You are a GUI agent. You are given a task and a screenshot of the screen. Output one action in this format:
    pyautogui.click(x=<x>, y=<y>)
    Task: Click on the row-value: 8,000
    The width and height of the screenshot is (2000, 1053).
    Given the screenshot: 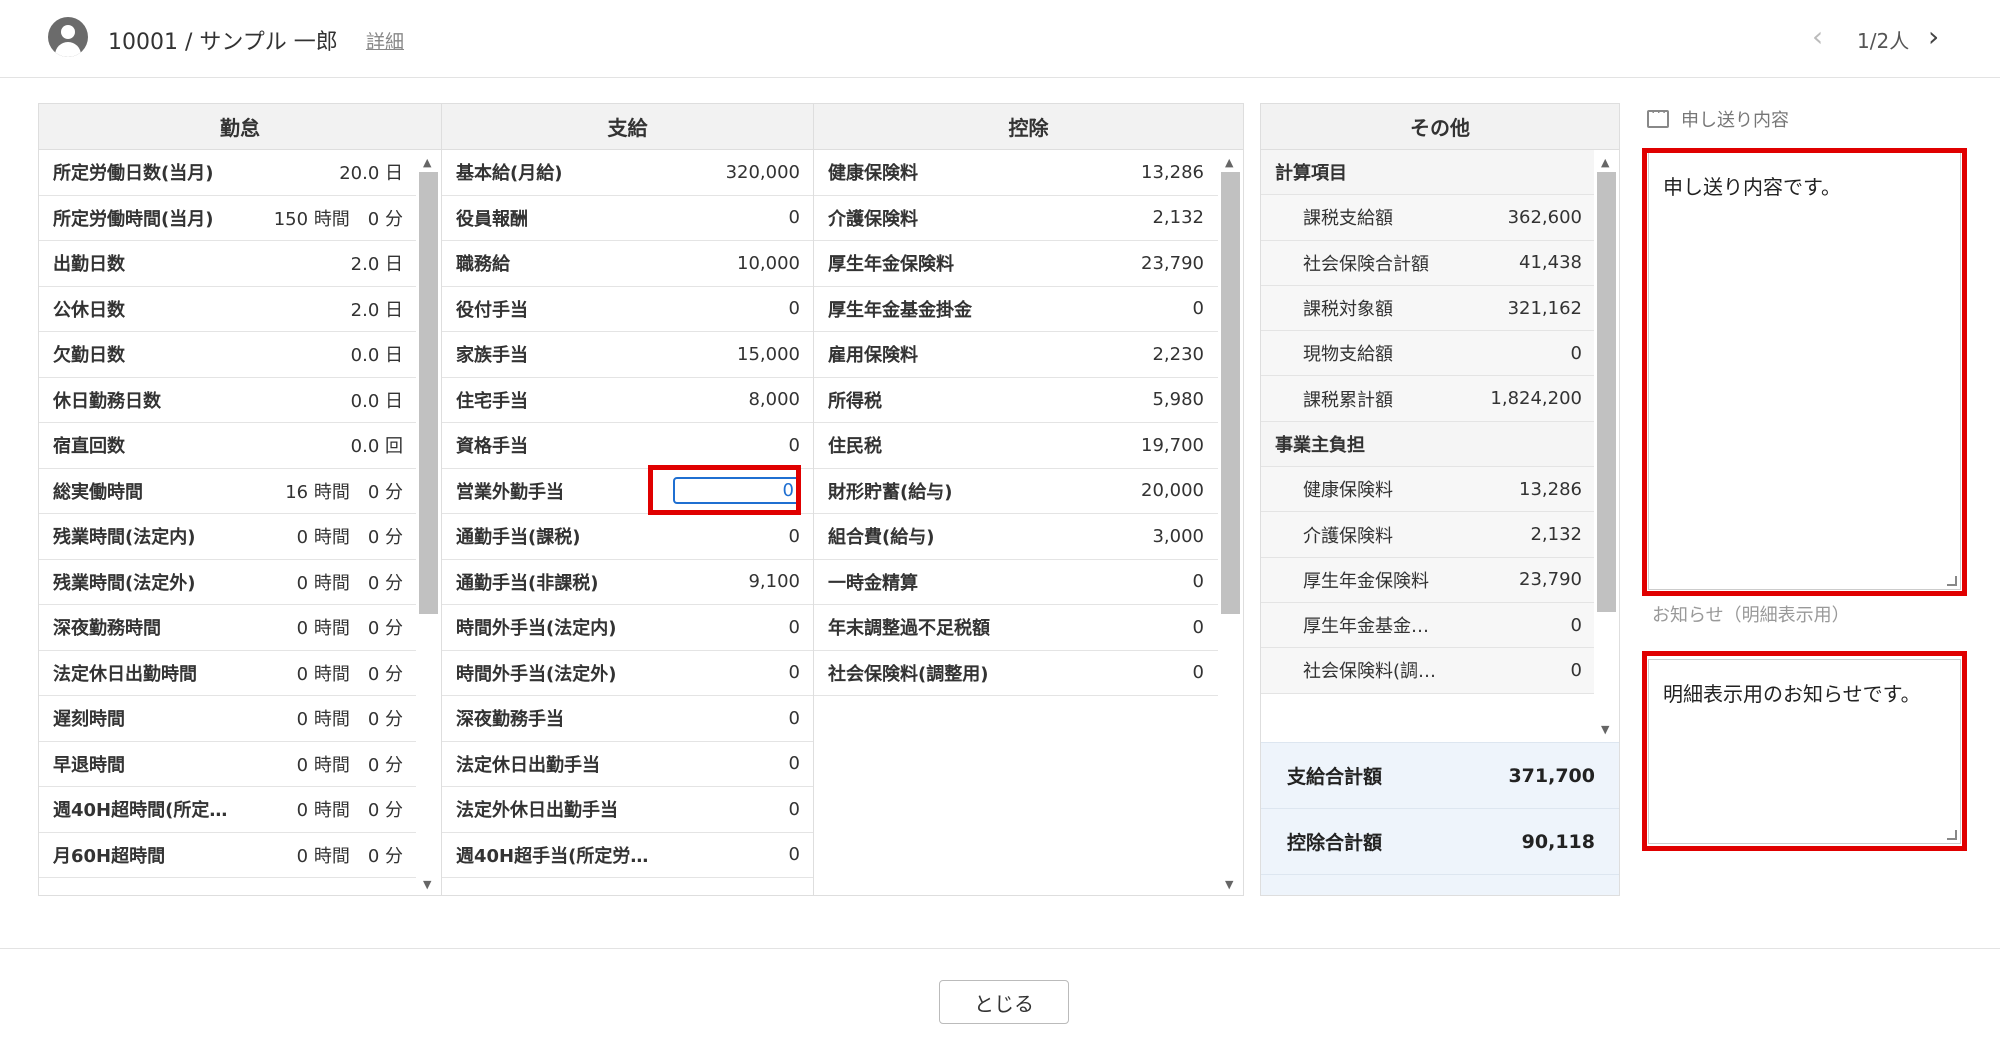 What is the action you would take?
    pyautogui.click(x=774, y=399)
    